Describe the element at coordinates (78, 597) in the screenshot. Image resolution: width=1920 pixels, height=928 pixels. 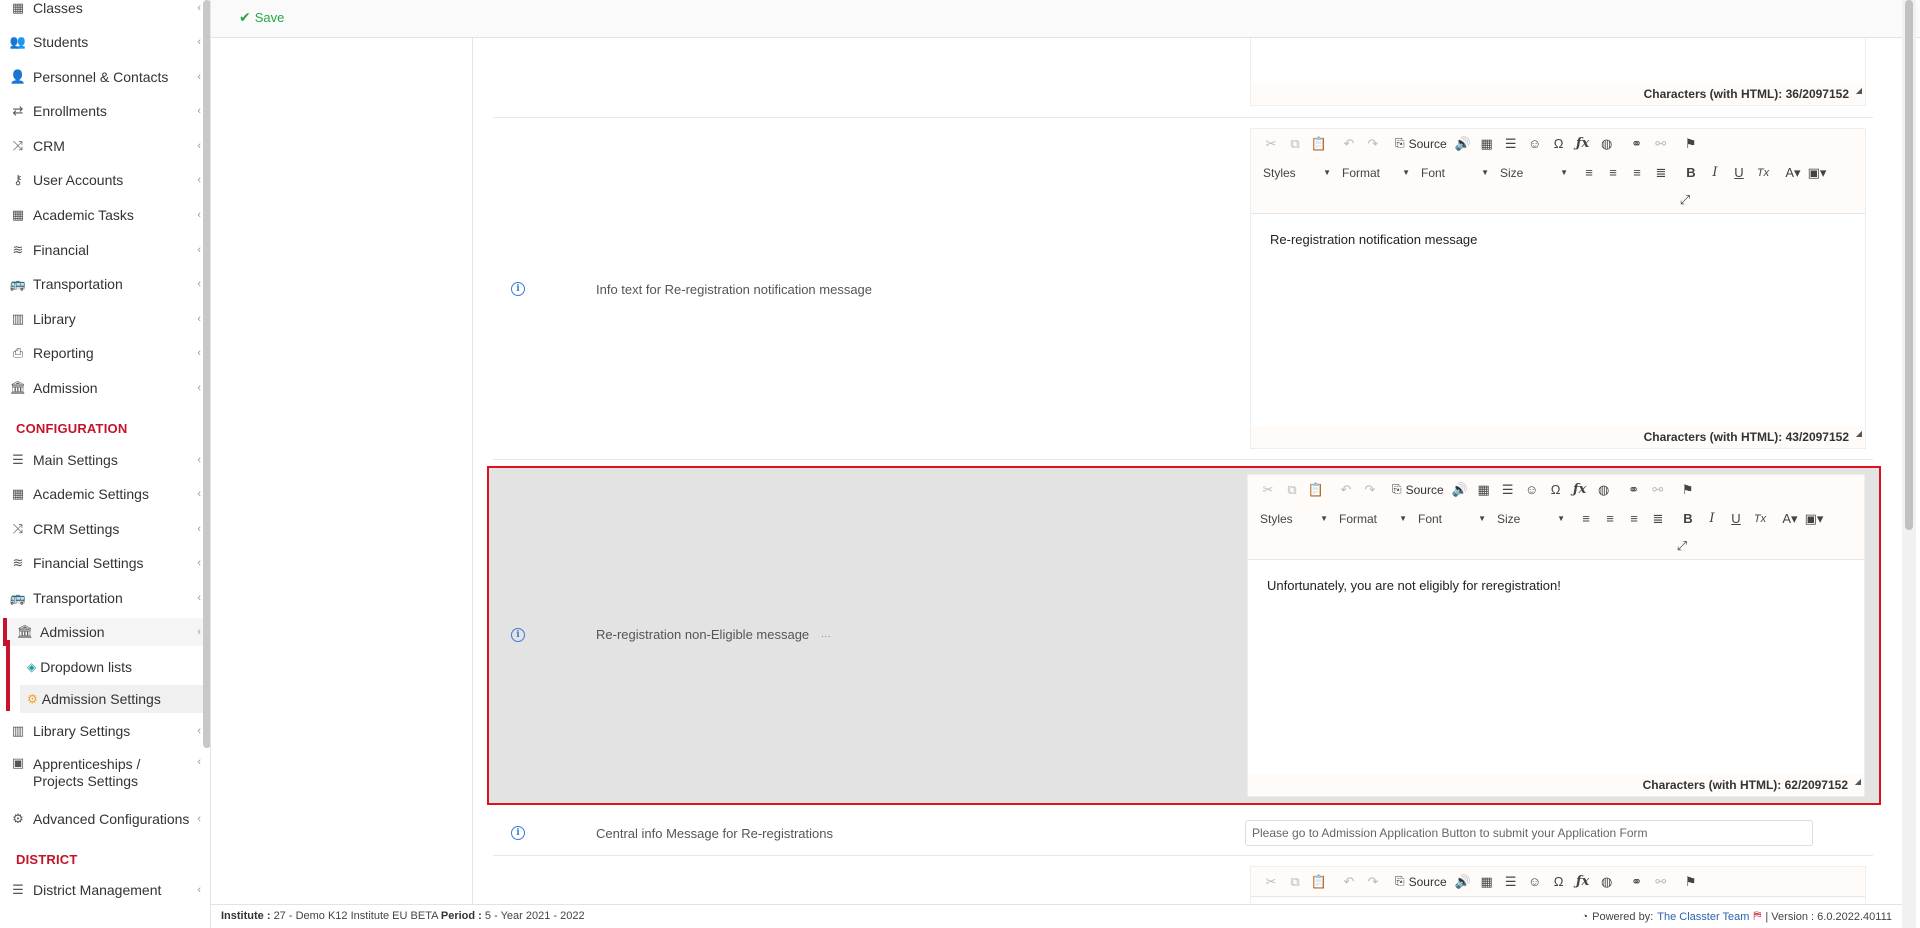
I see `sidebar-item-label: Transportation` at that location.